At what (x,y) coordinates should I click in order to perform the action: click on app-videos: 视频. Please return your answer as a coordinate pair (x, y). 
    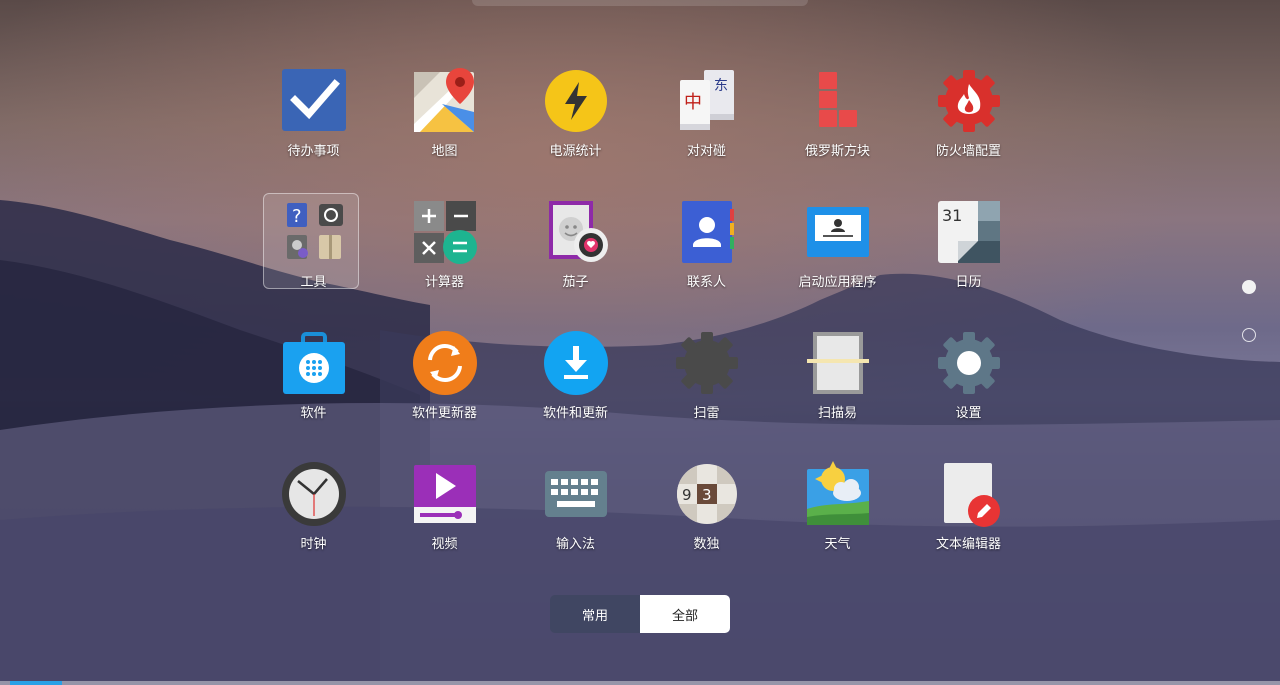
    Looking at the image, I should click on (444, 520).